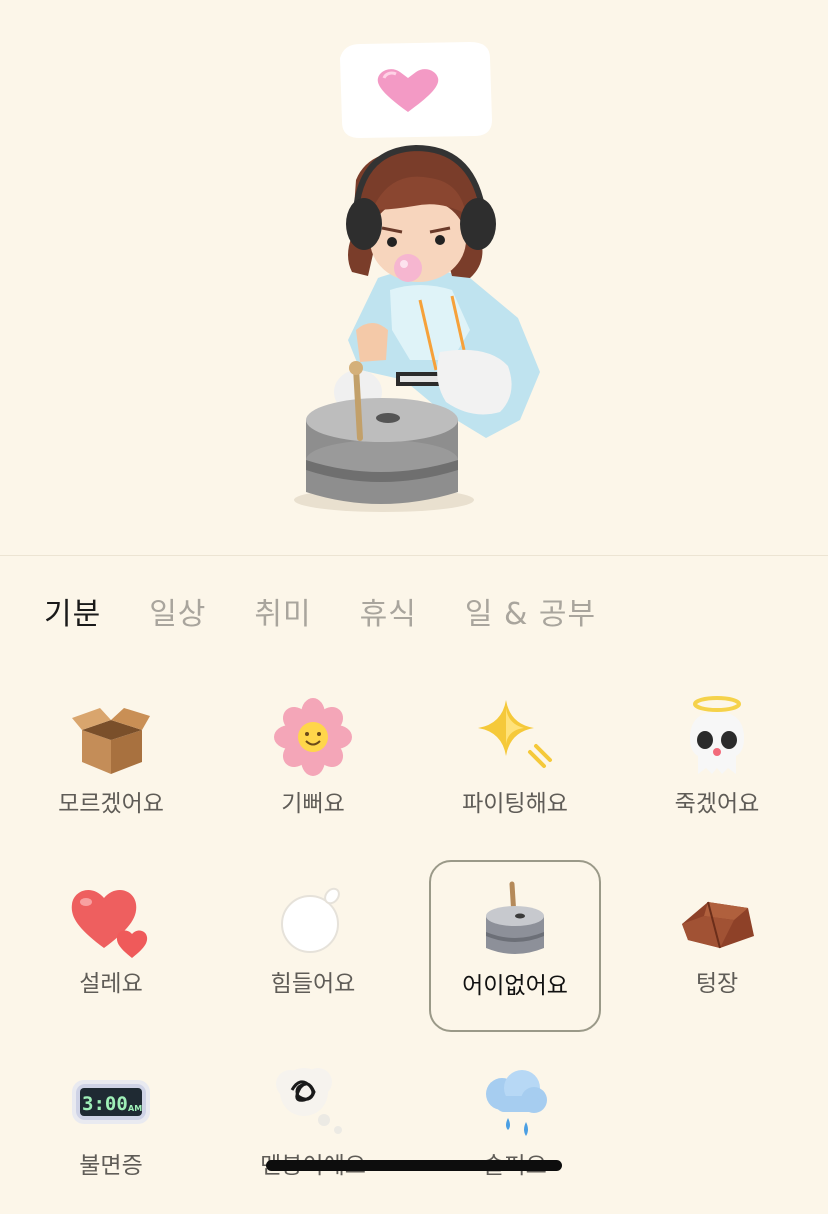 The height and width of the screenshot is (1214, 828). What do you see at coordinates (437, 291) in the screenshot?
I see `avatar-character` at bounding box center [437, 291].